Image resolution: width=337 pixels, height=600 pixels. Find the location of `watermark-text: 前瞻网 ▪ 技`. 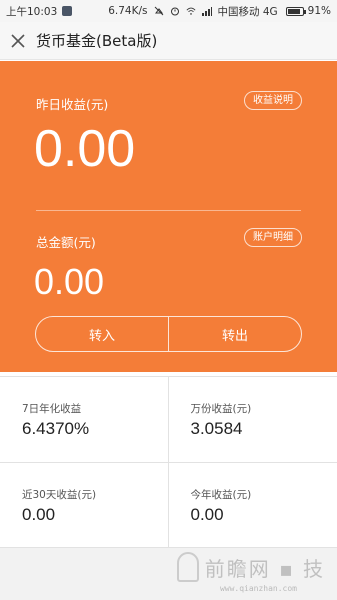

watermark-text: 前瞻网 ▪ 技 is located at coordinates (264, 568).